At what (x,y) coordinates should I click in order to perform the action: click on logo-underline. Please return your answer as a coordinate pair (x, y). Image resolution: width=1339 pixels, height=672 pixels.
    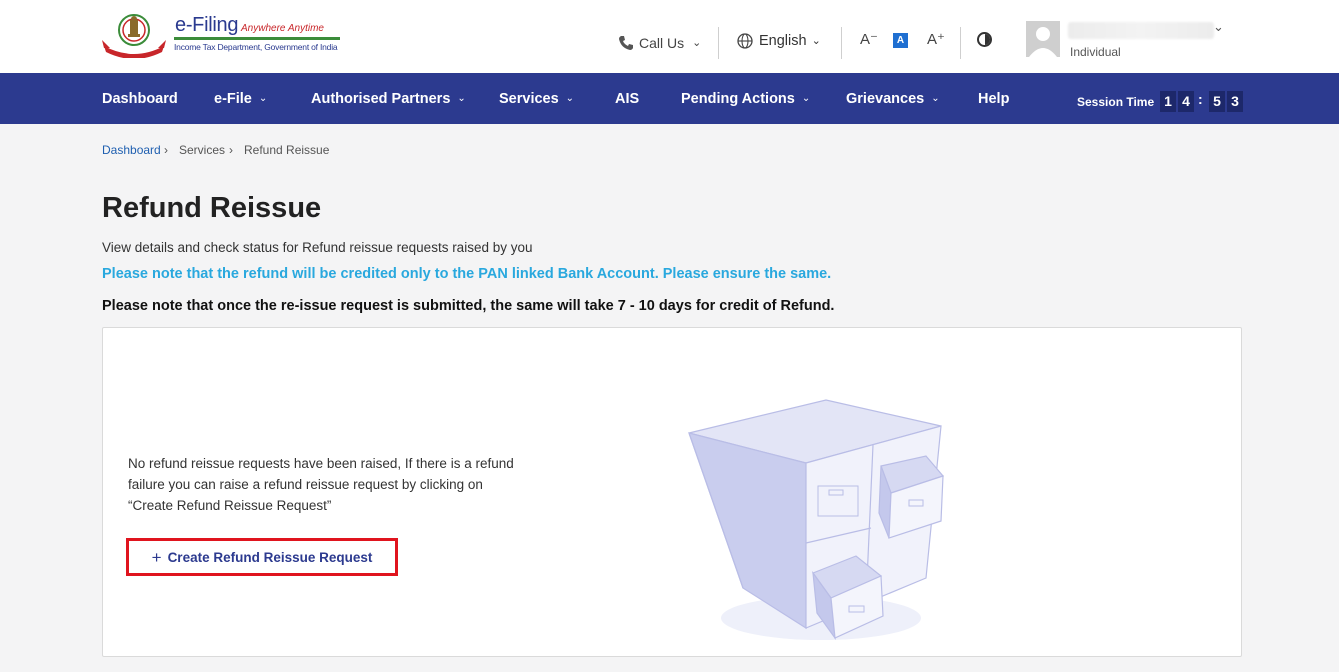
    Looking at the image, I should click on (257, 38).